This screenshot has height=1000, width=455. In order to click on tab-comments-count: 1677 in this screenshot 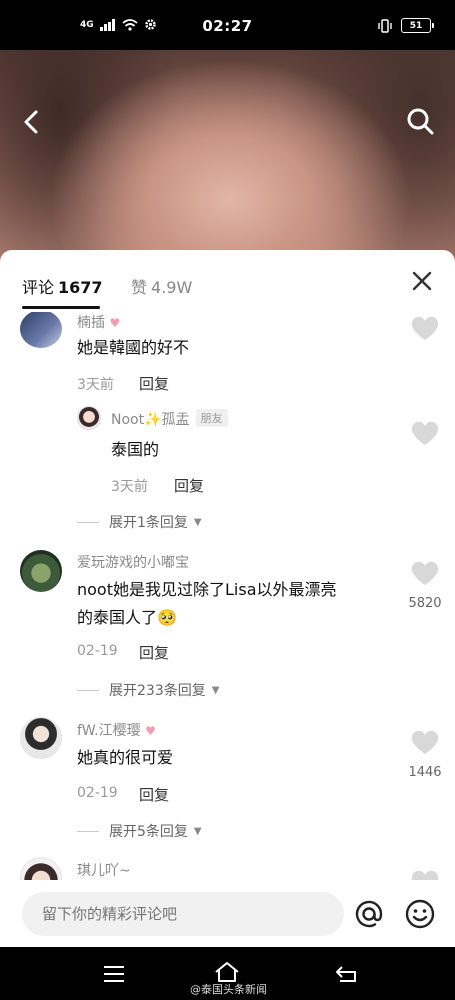, I will do `click(80, 287)`.